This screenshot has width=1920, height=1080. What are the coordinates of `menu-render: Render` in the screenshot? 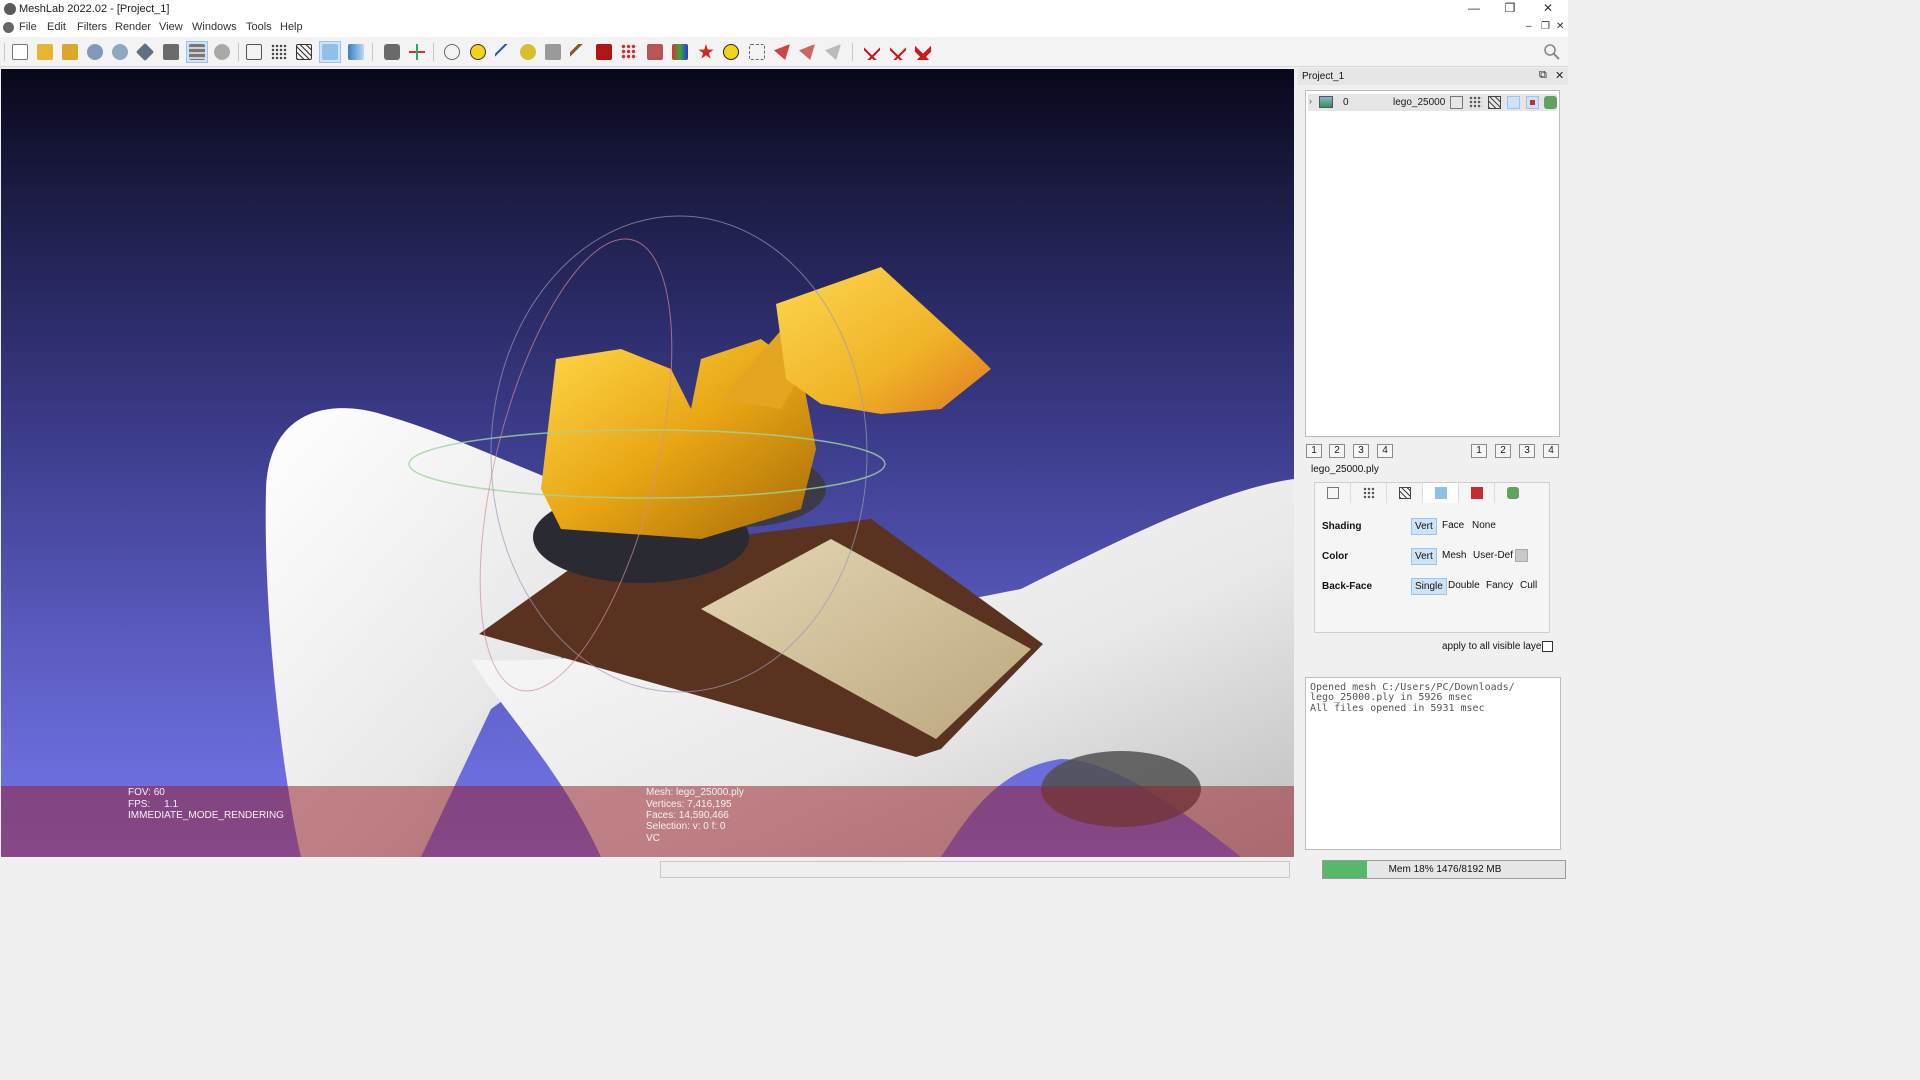 It's located at (133, 27).